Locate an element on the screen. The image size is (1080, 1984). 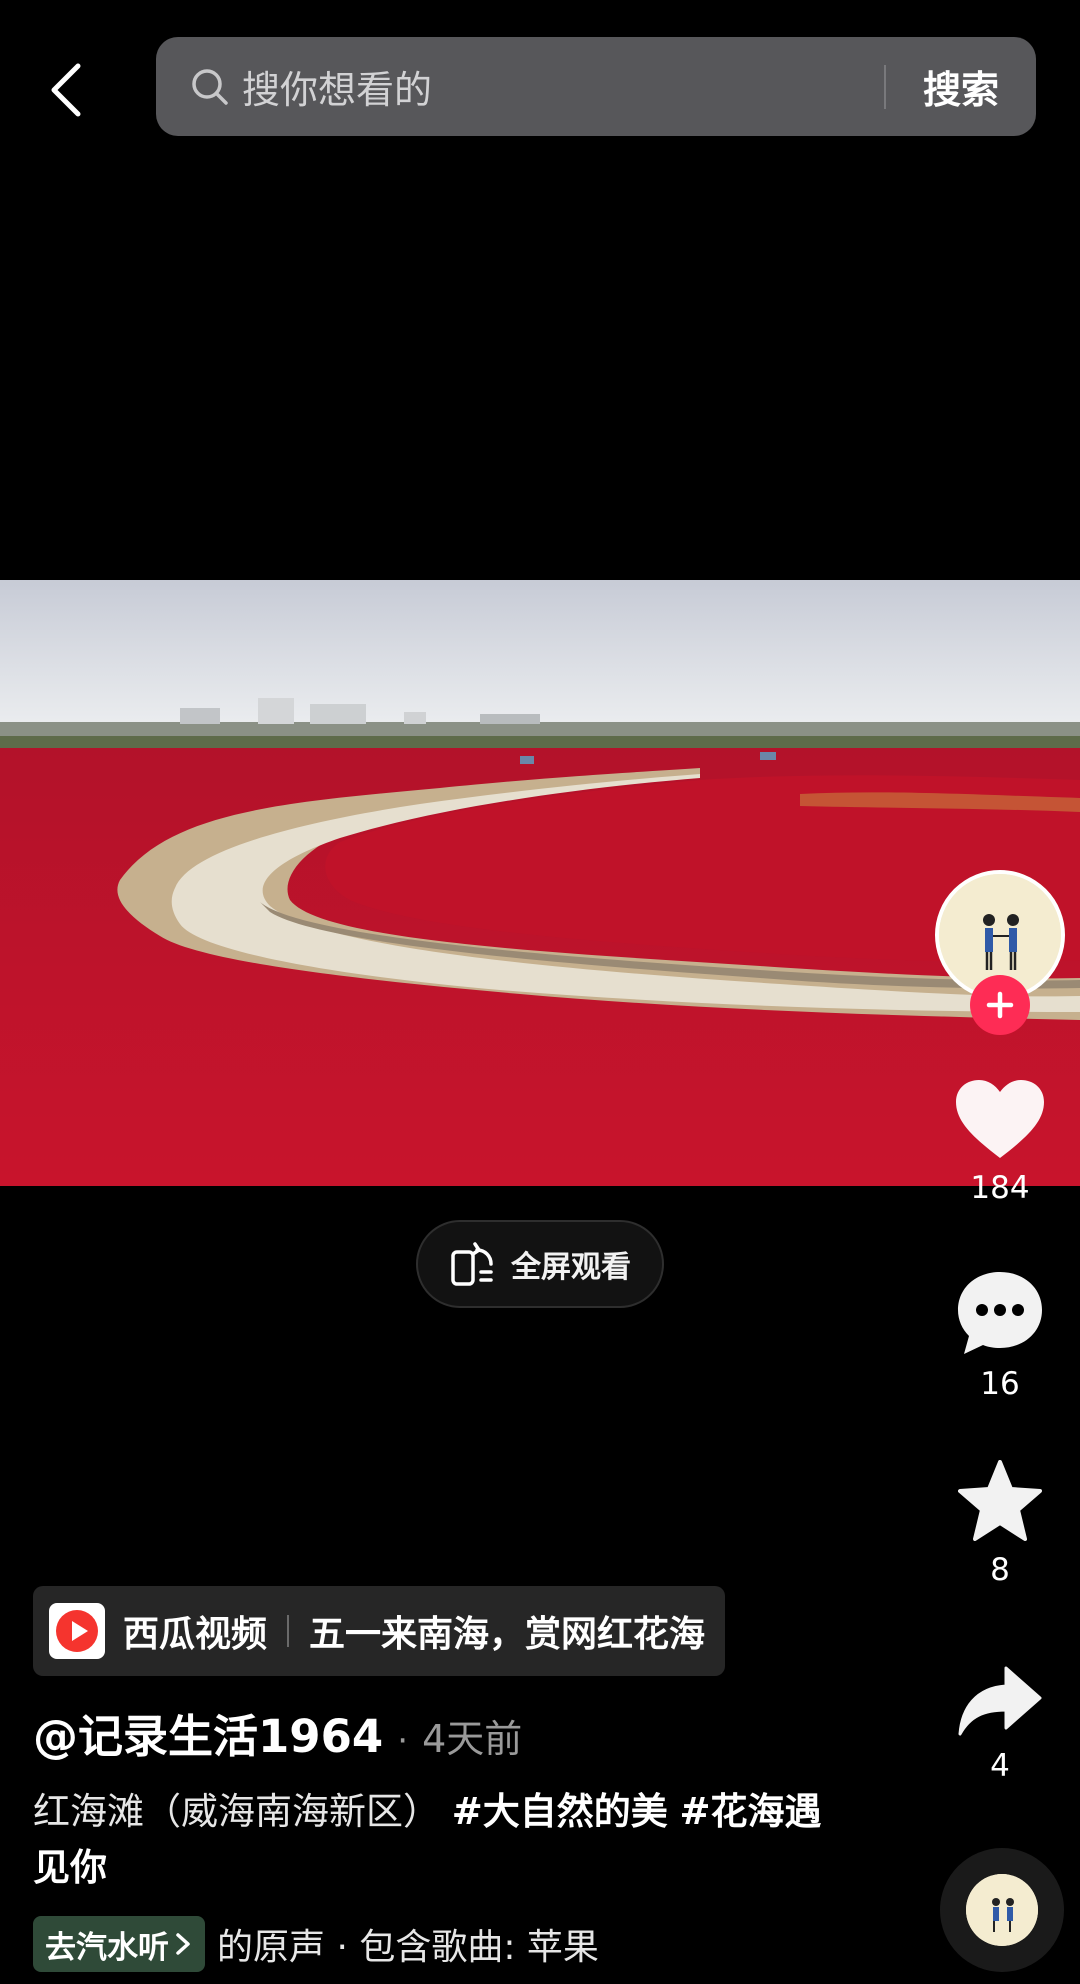
fullscreen-label: 全屏观看 is located at coordinates (571, 1267).